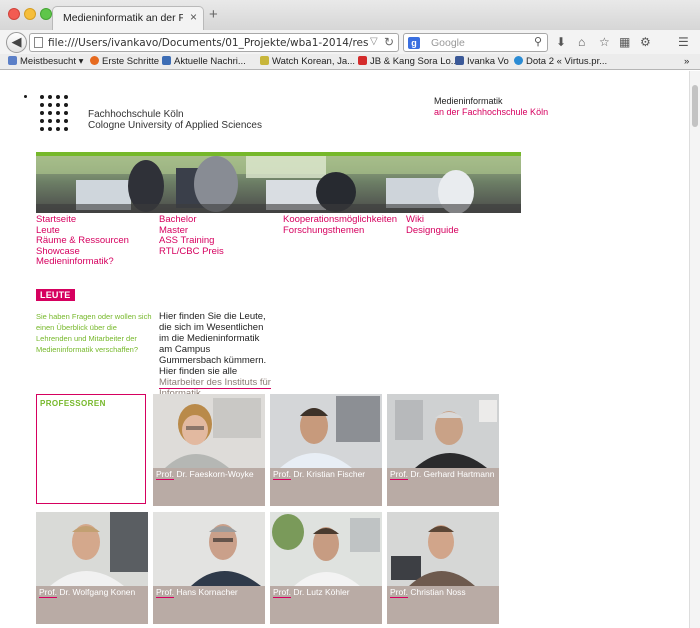 This screenshot has width=700, height=628. I want to click on rss-icon, so click(166, 60).